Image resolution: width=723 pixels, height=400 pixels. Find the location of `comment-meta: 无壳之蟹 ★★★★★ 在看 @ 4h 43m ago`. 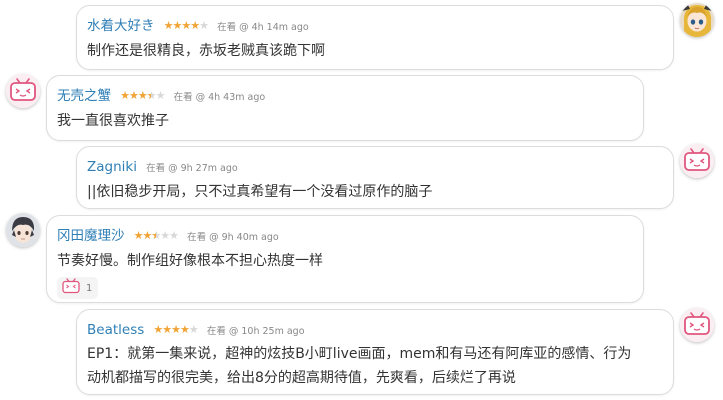

comment-meta: 无壳之蟹 ★★★★★ 在看 @ 4h 43m ago is located at coordinates (161, 95).